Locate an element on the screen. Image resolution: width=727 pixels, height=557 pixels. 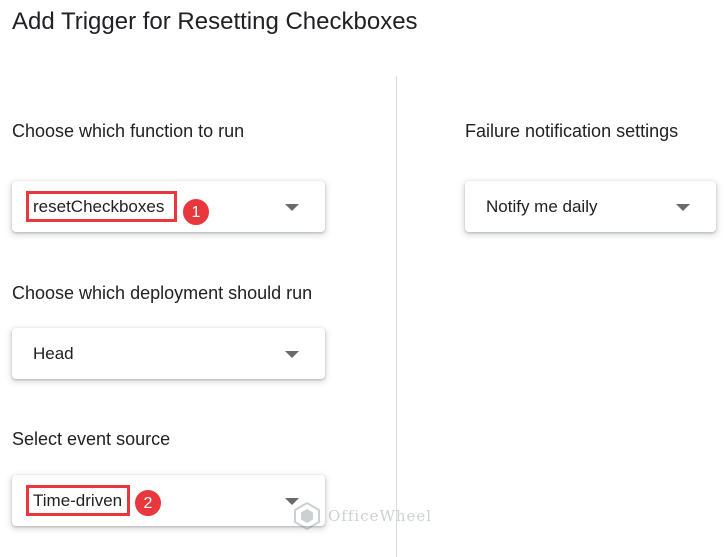
deployment-select: Head is located at coordinates (168, 353).